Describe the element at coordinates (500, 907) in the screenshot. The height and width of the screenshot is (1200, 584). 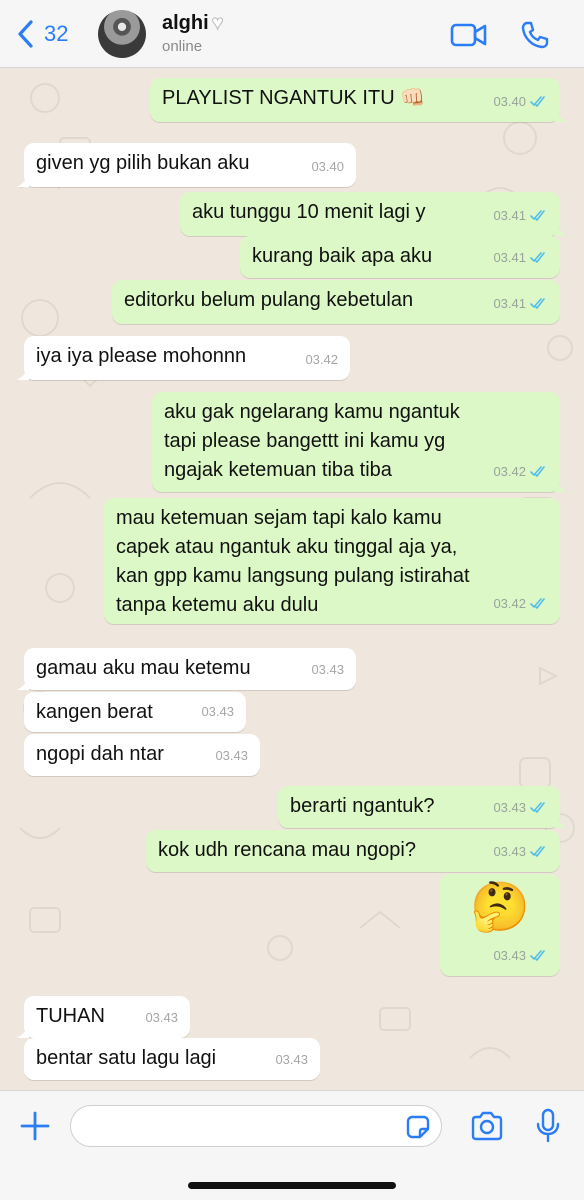
I see `message-text: 🤔` at that location.